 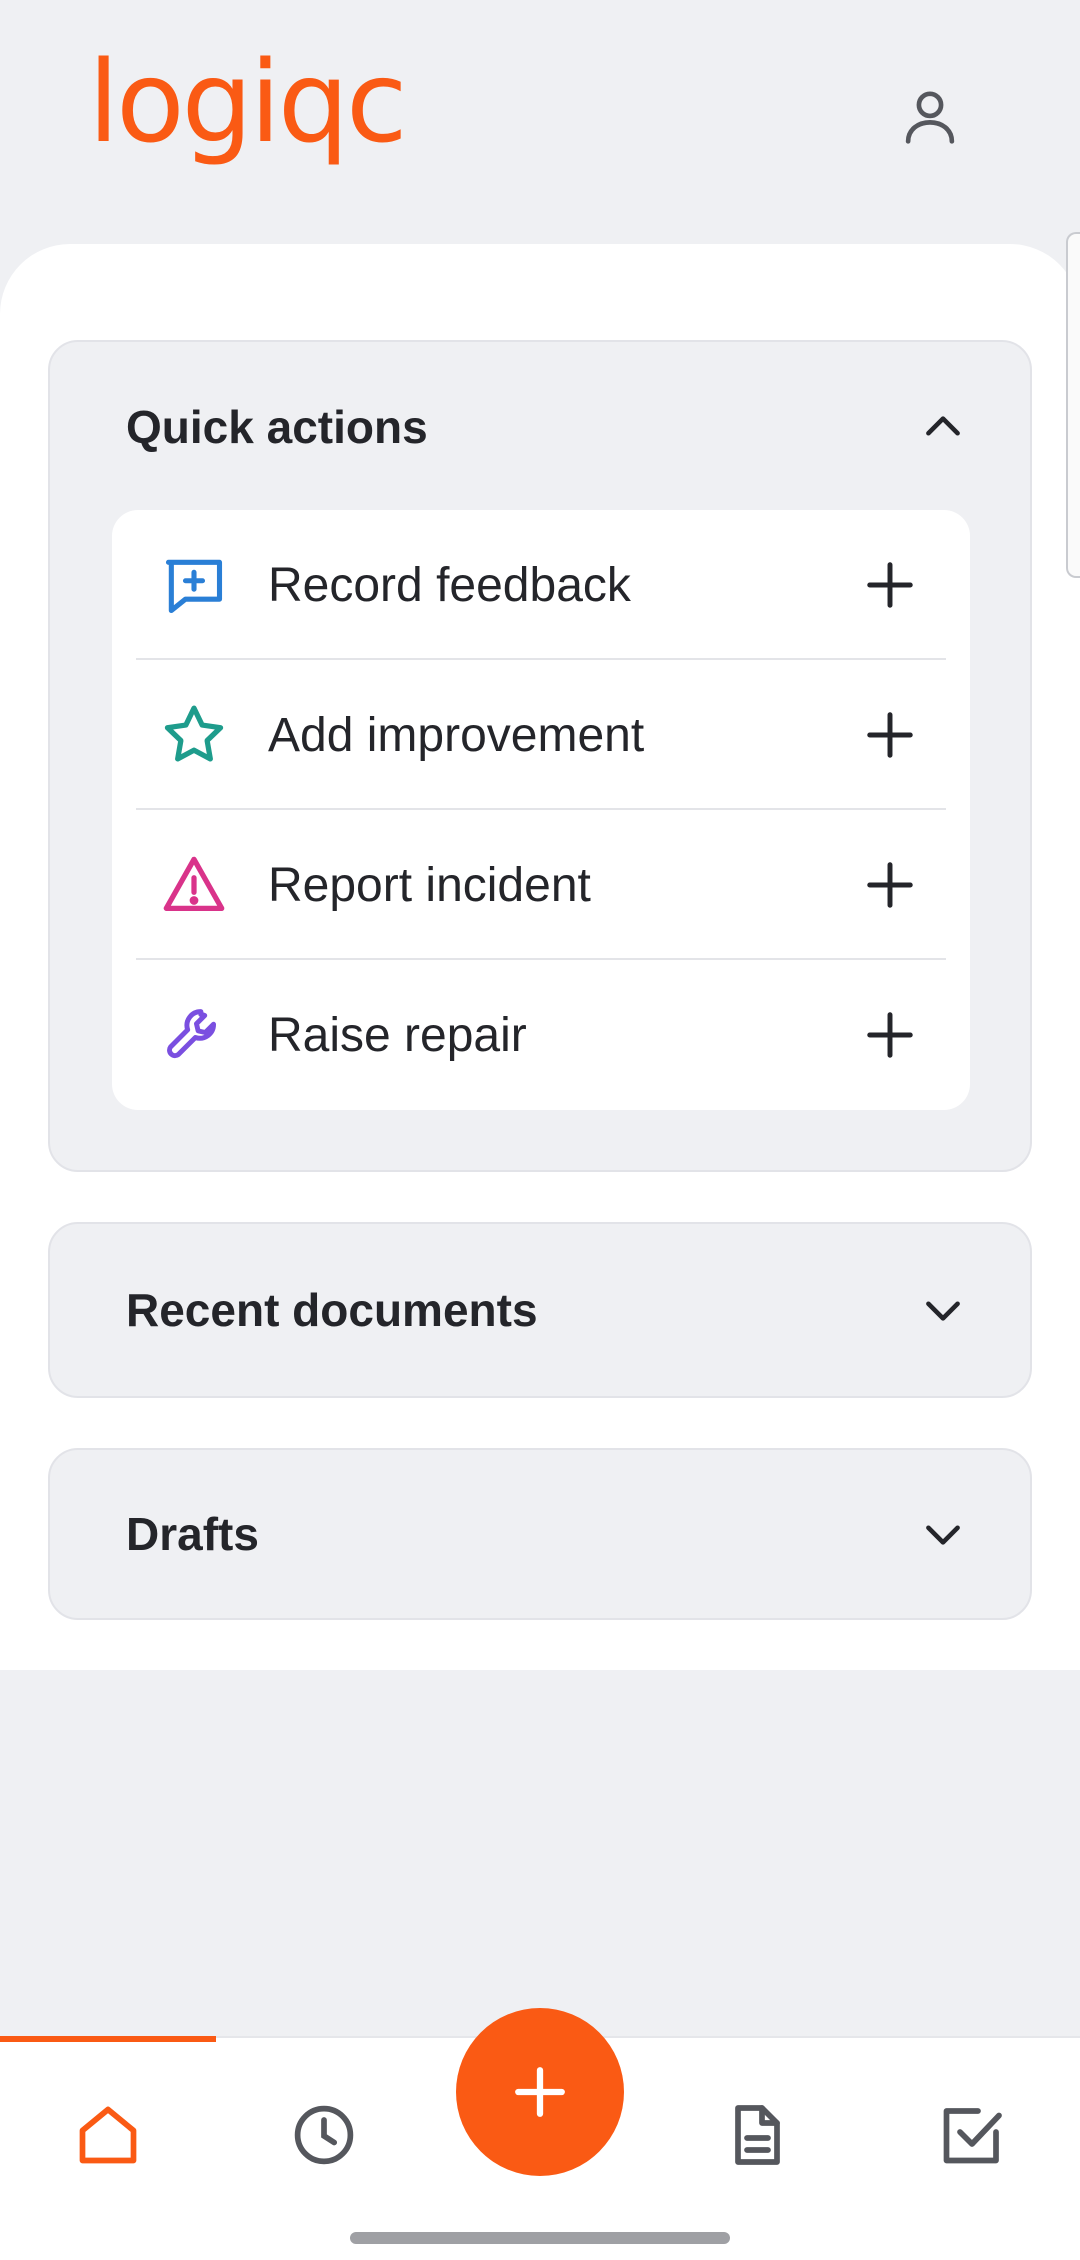 What do you see at coordinates (429, 885) in the screenshot?
I see `action-label: Report incident` at bounding box center [429, 885].